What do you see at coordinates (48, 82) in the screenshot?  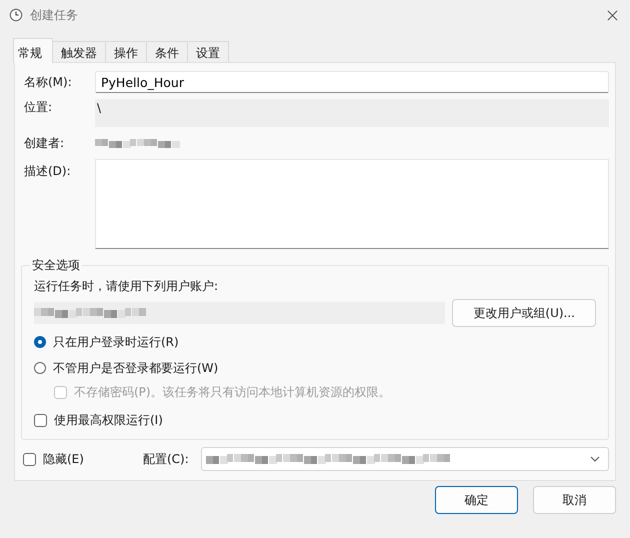 I see `field-label: 名称(M):` at bounding box center [48, 82].